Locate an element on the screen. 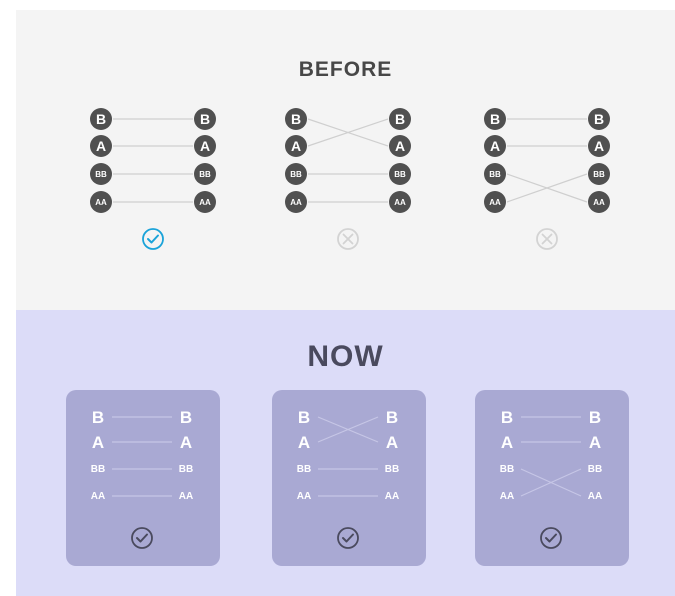 The image size is (675, 596). before-diagram-3-right-label-bb: BB is located at coordinates (599, 174).